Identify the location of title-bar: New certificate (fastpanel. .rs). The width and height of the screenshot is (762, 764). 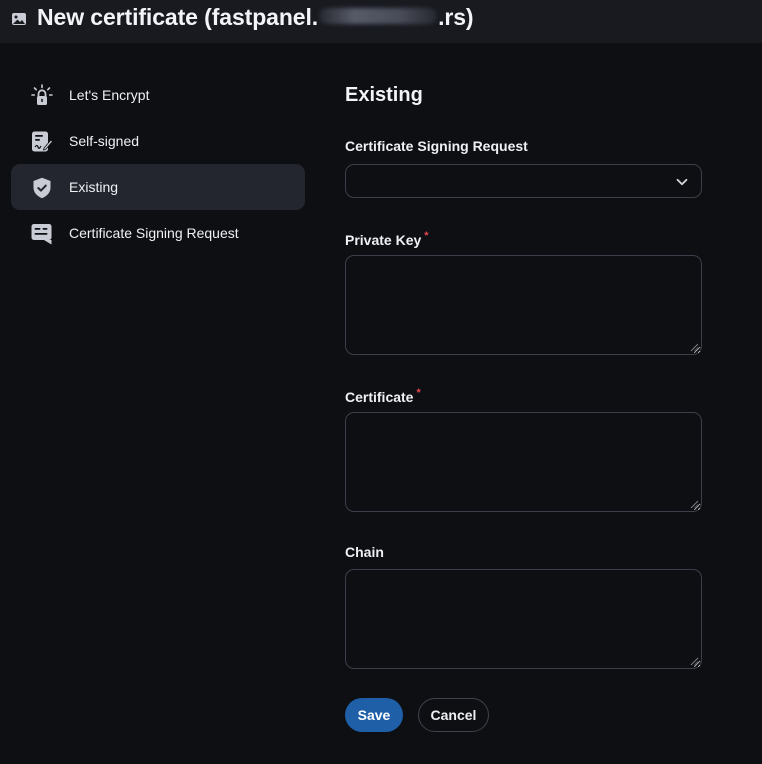
(381, 21).